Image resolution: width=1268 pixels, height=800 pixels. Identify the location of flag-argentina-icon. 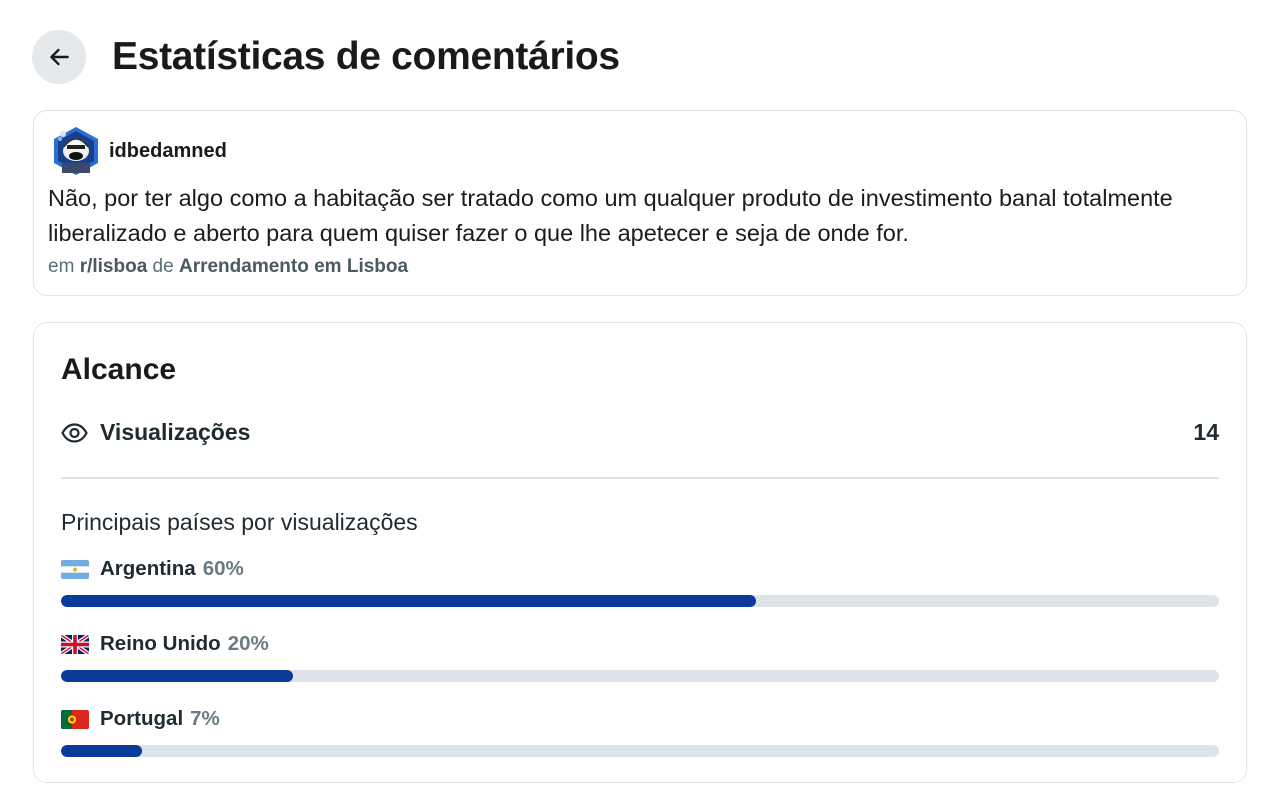
(75, 569).